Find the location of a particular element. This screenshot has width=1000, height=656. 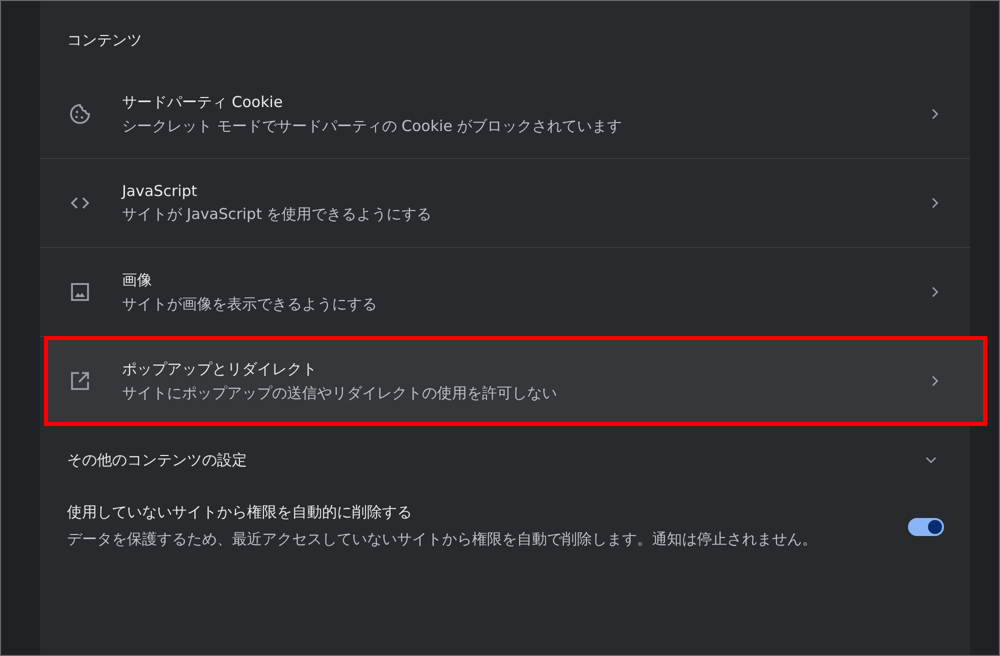

cookie-icon is located at coordinates (80, 114).